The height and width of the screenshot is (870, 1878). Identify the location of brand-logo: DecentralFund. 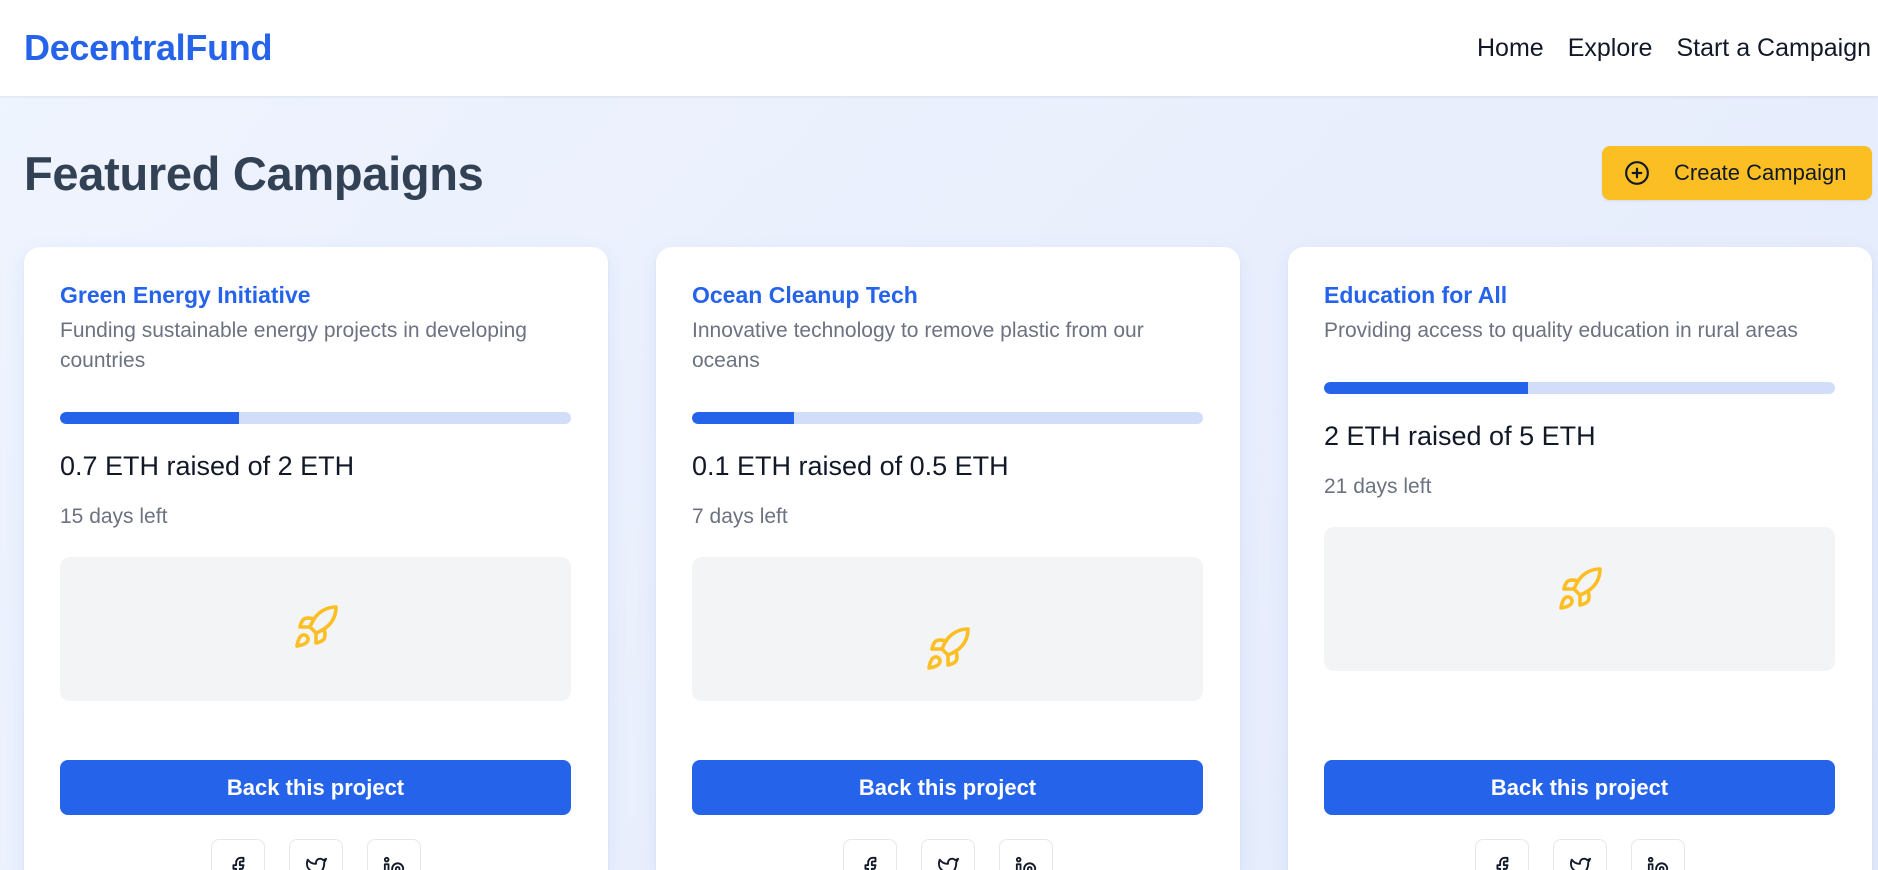
(148, 48).